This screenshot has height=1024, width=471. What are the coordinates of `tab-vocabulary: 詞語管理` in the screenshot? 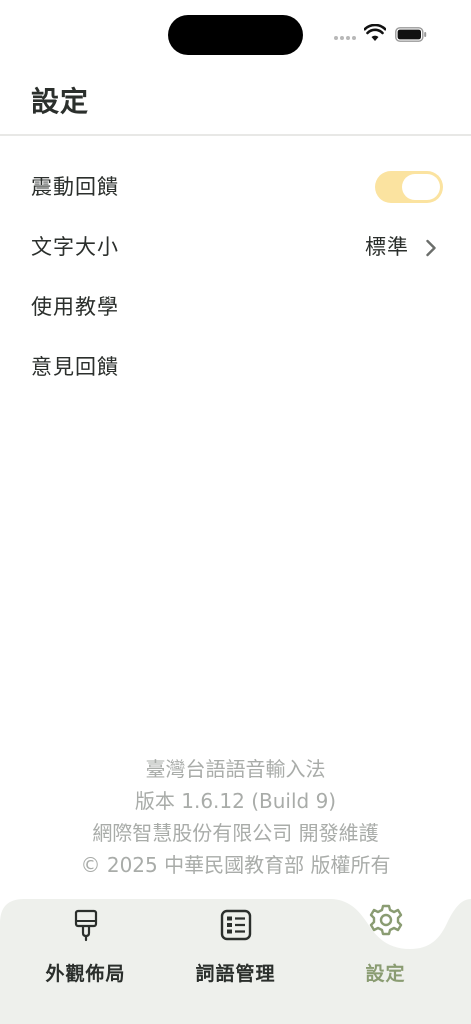 It's located at (235, 949).